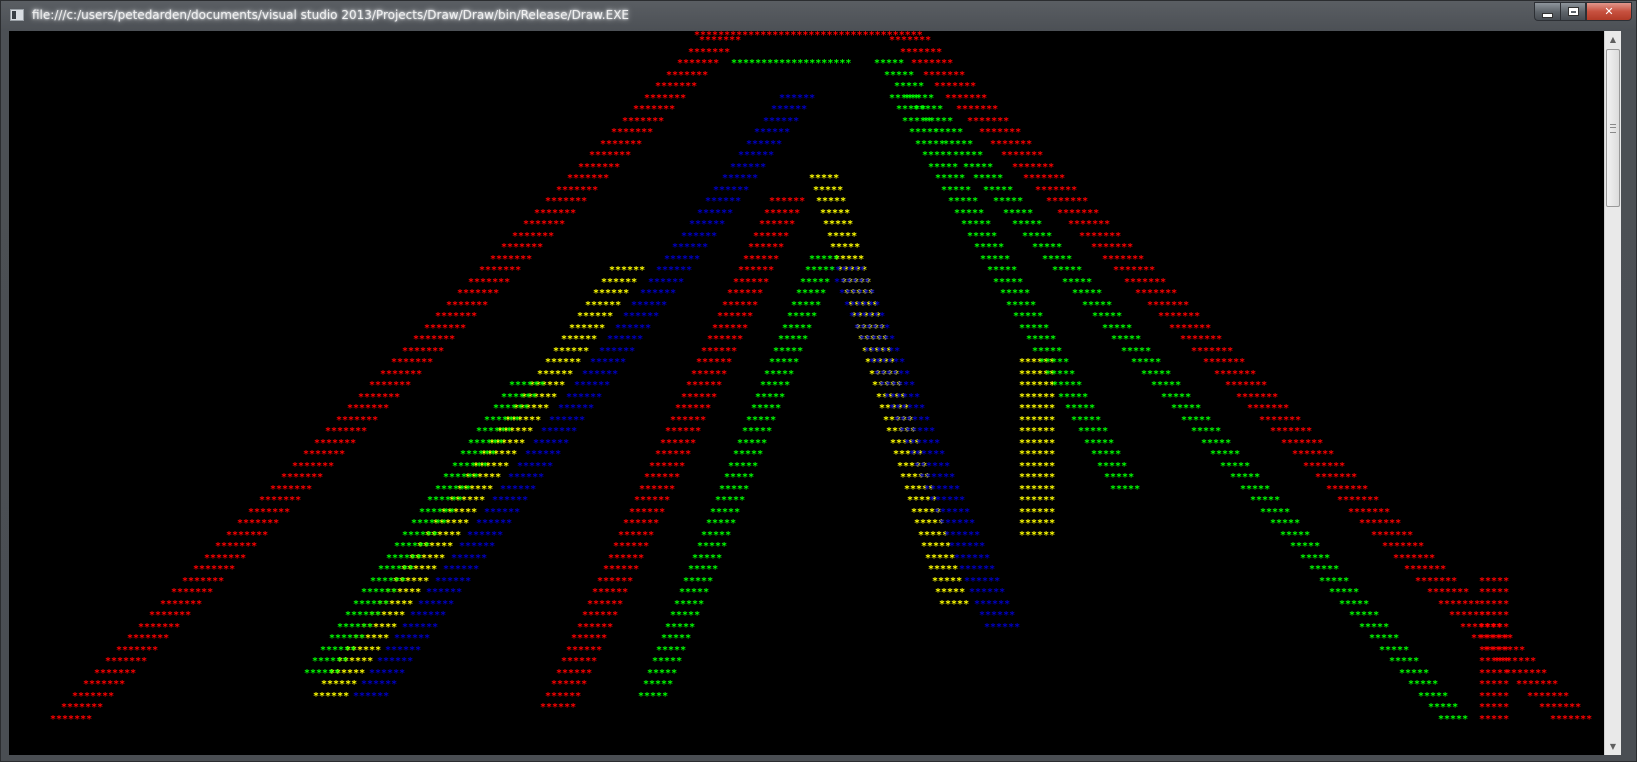  What do you see at coordinates (1612, 393) in the screenshot?
I see `vertical-scrollbar: ▲ ▼` at bounding box center [1612, 393].